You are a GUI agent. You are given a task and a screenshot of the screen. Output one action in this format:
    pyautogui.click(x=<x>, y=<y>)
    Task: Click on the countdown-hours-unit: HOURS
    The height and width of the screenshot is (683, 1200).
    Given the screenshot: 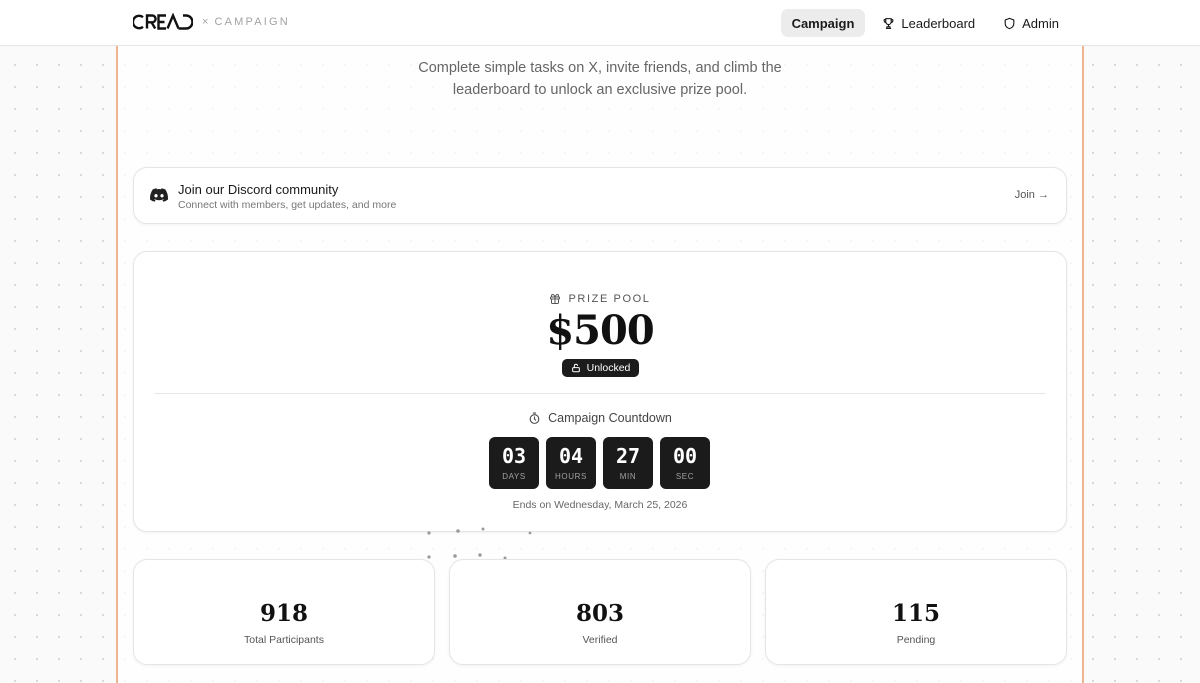 What is the action you would take?
    pyautogui.click(x=571, y=476)
    